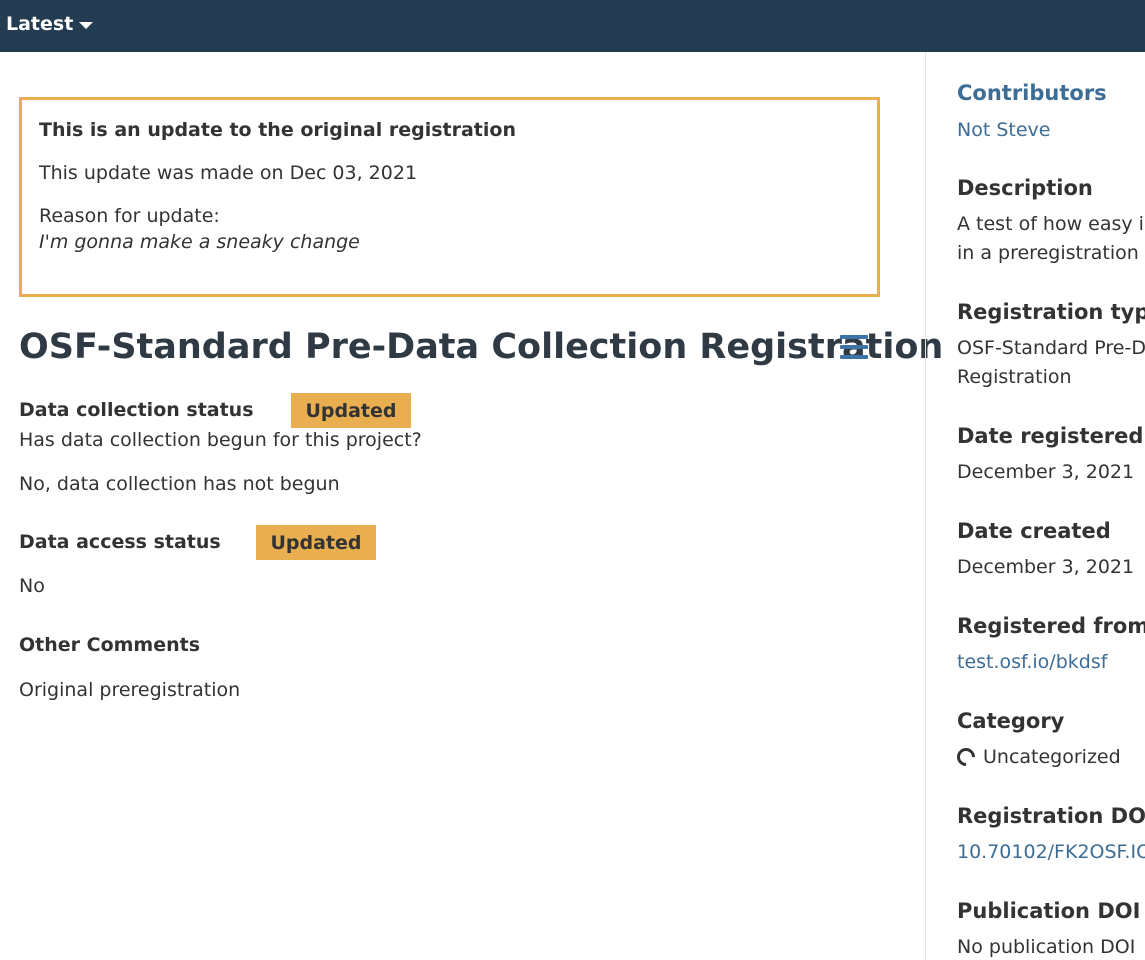 The width and height of the screenshot is (1145, 960). What do you see at coordinates (1051, 852) in the screenshot?
I see `registration-doi-link: 10.70102/FK2OSF.IO` at bounding box center [1051, 852].